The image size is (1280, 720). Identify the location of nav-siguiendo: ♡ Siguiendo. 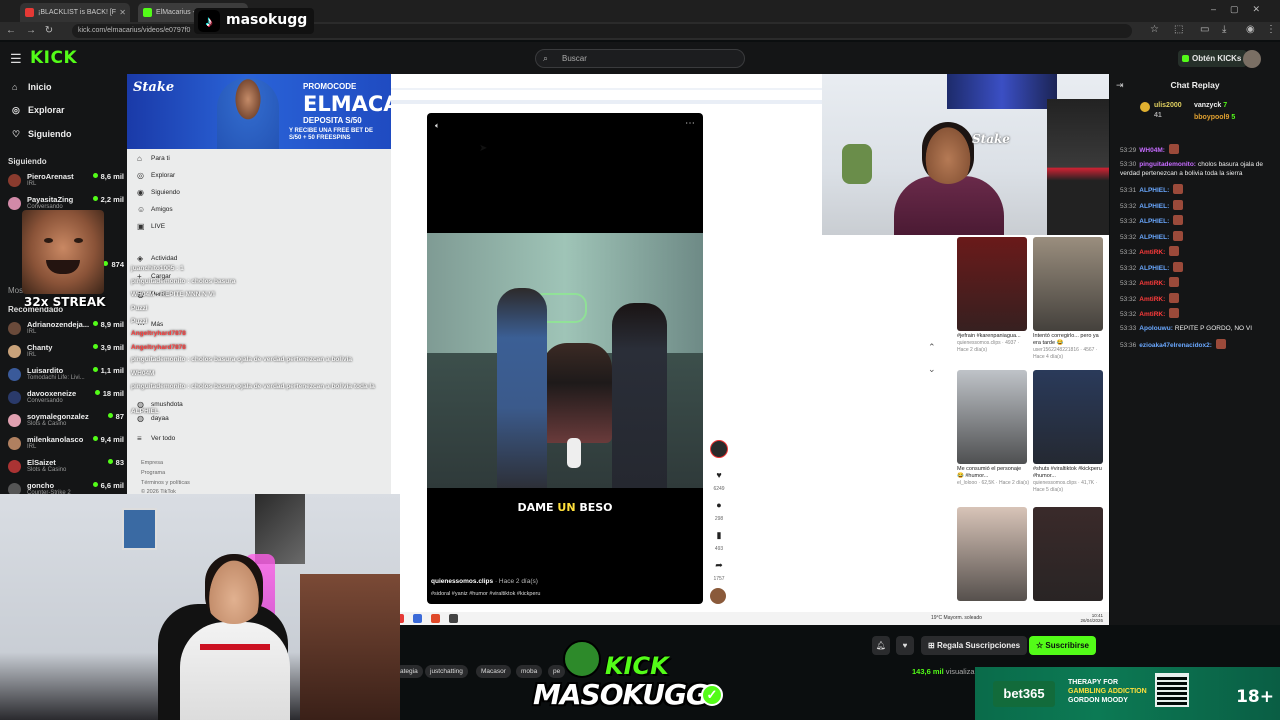
(42, 134).